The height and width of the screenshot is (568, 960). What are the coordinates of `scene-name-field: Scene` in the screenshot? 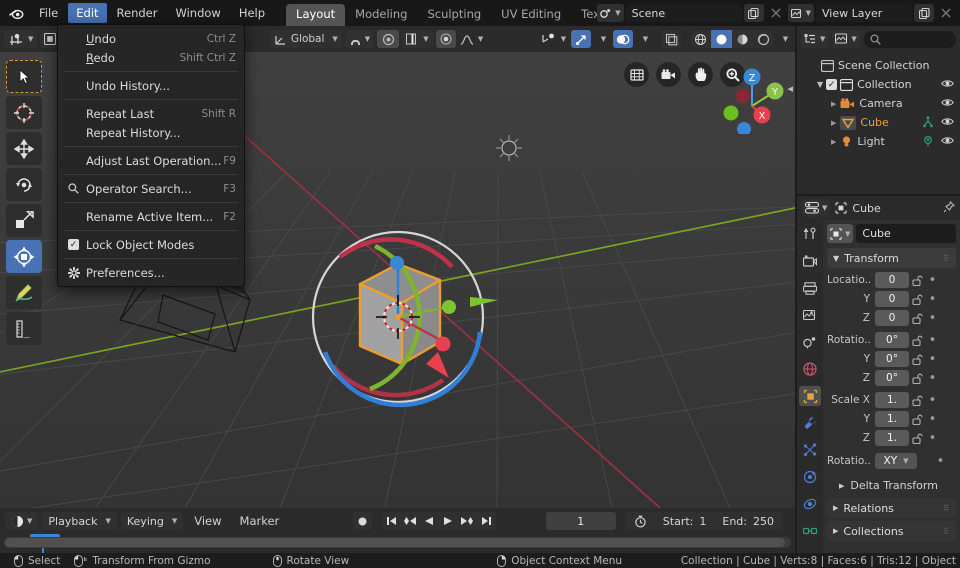 It's located at (683, 13).